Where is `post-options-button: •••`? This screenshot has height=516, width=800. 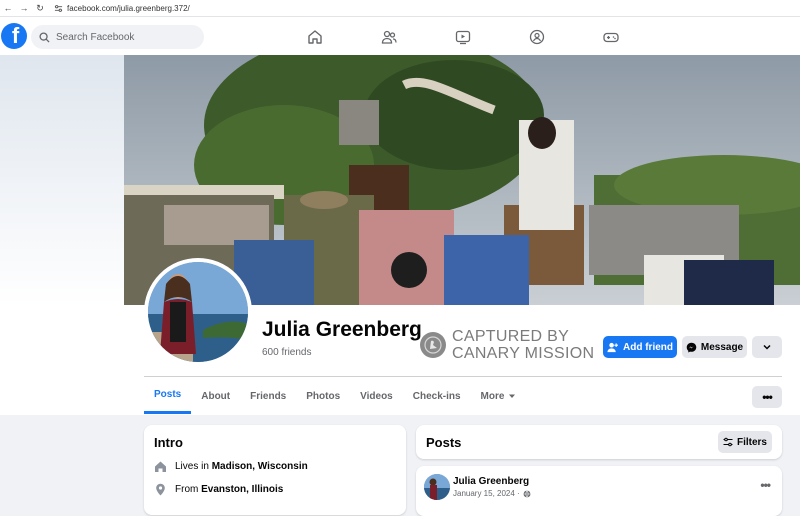
post-options-button: ••• is located at coordinates (765, 485).